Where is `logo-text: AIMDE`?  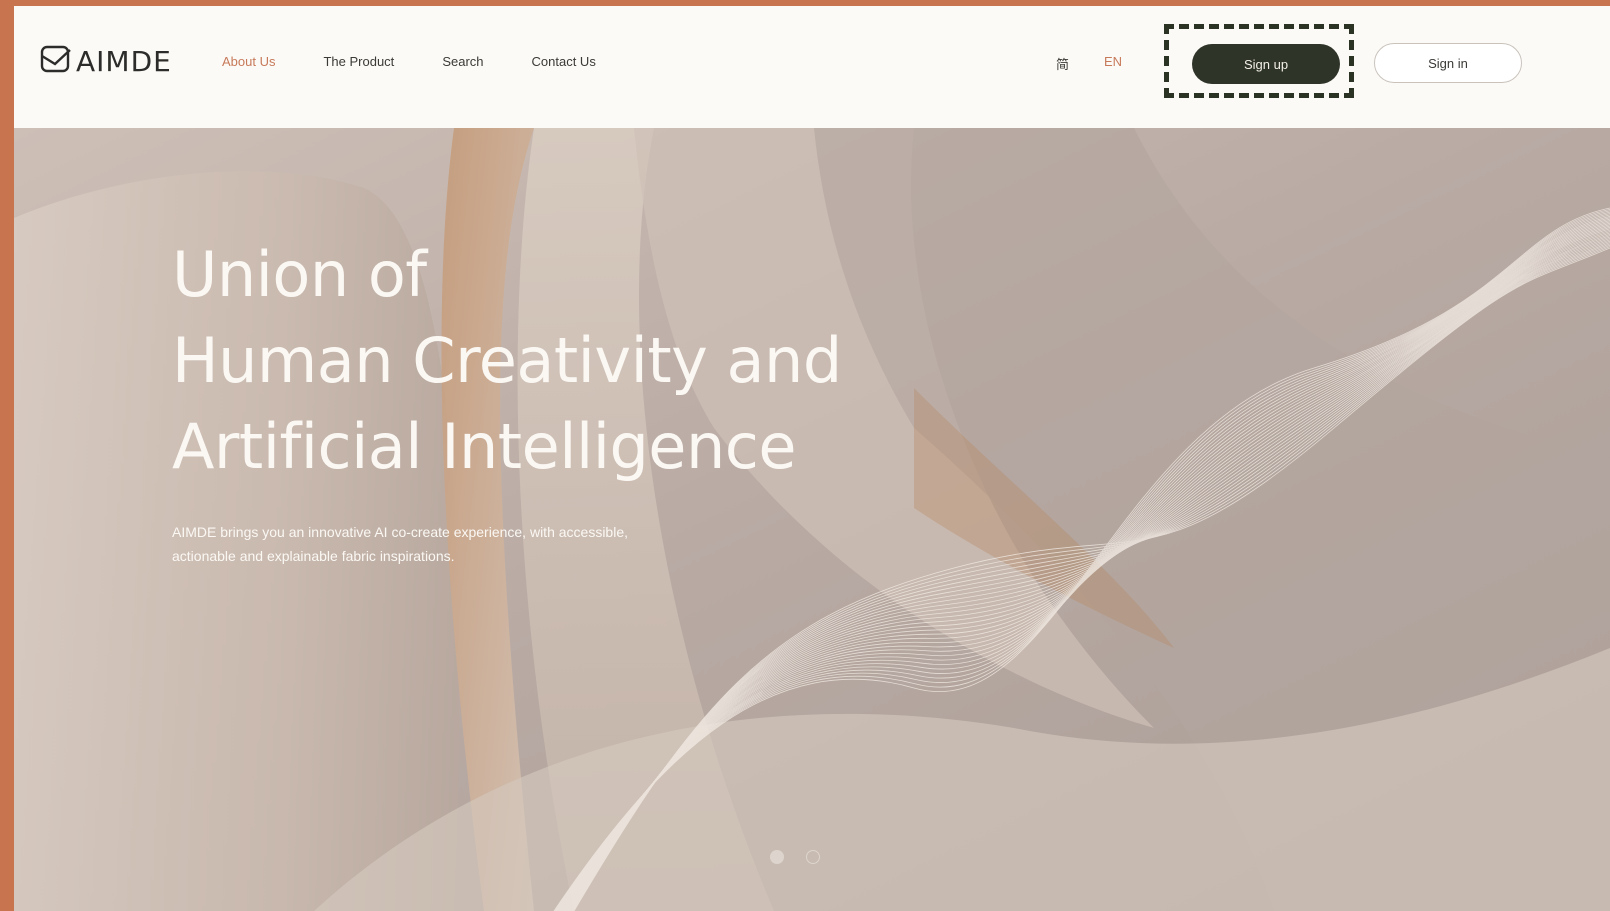 logo-text: AIMDE is located at coordinates (124, 61).